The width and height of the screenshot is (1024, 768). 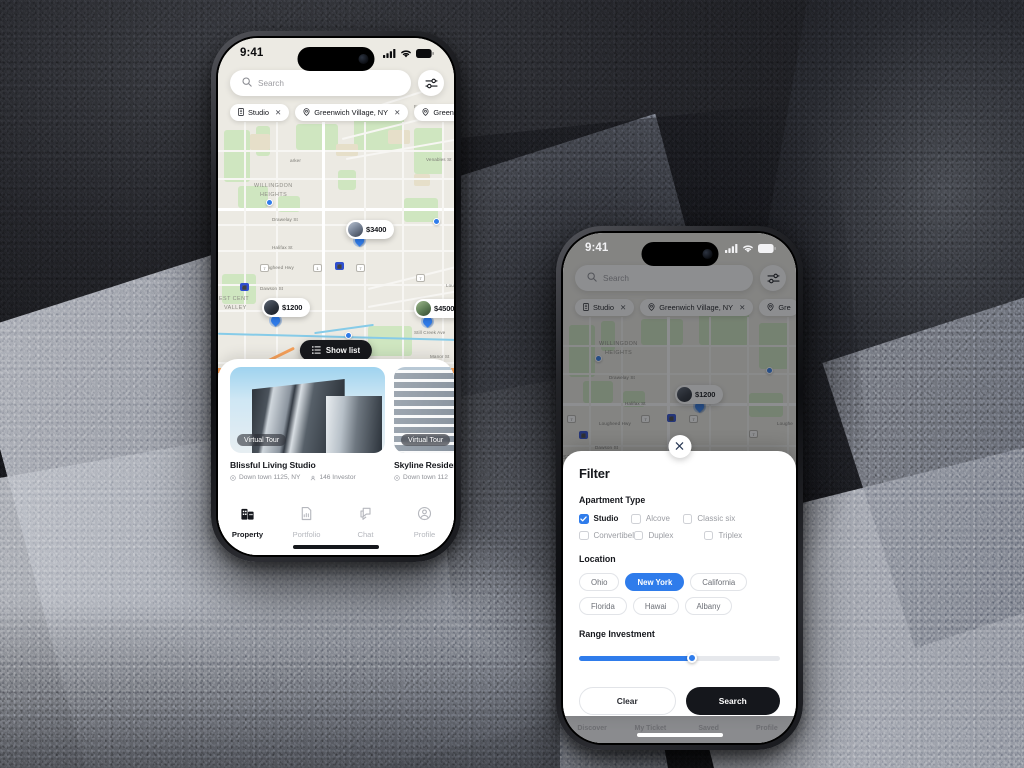 I want to click on map-label: VALLEY, so click(x=235, y=308).